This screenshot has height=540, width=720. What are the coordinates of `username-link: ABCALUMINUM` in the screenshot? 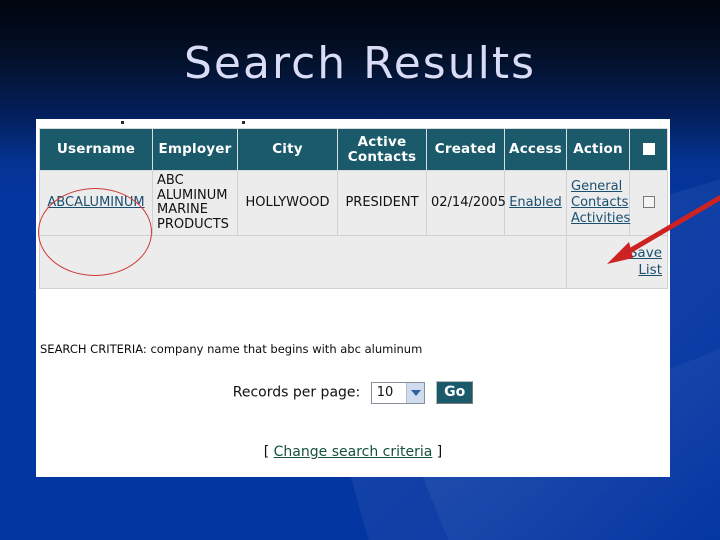 It's located at (95, 202).